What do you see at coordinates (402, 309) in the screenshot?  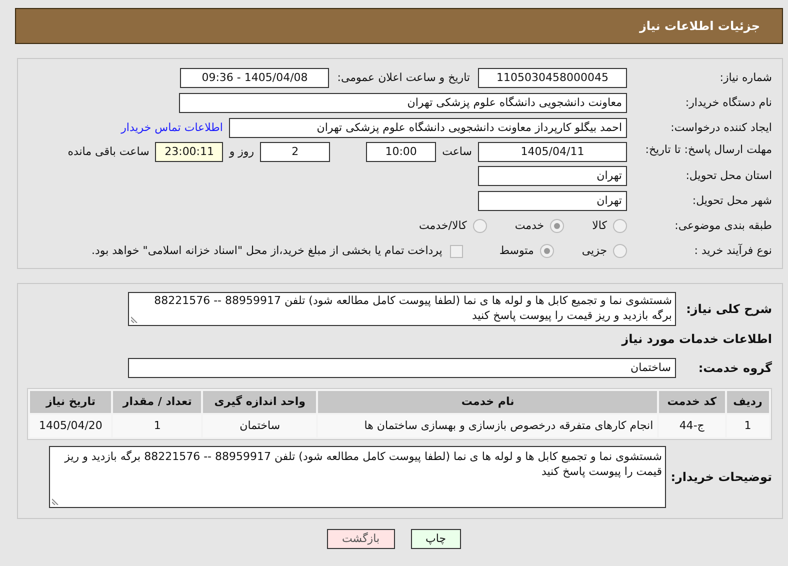 I see `description-box: شستشوی نما و تجمیع کابل ها و لوله ها ی نما (لطفا پیوست کامل مطالعه شود) تلفن 88959917 -- 88221576 برگه بازدید و ریز قیمت را پیوست پاسخ کنید` at bounding box center [402, 309].